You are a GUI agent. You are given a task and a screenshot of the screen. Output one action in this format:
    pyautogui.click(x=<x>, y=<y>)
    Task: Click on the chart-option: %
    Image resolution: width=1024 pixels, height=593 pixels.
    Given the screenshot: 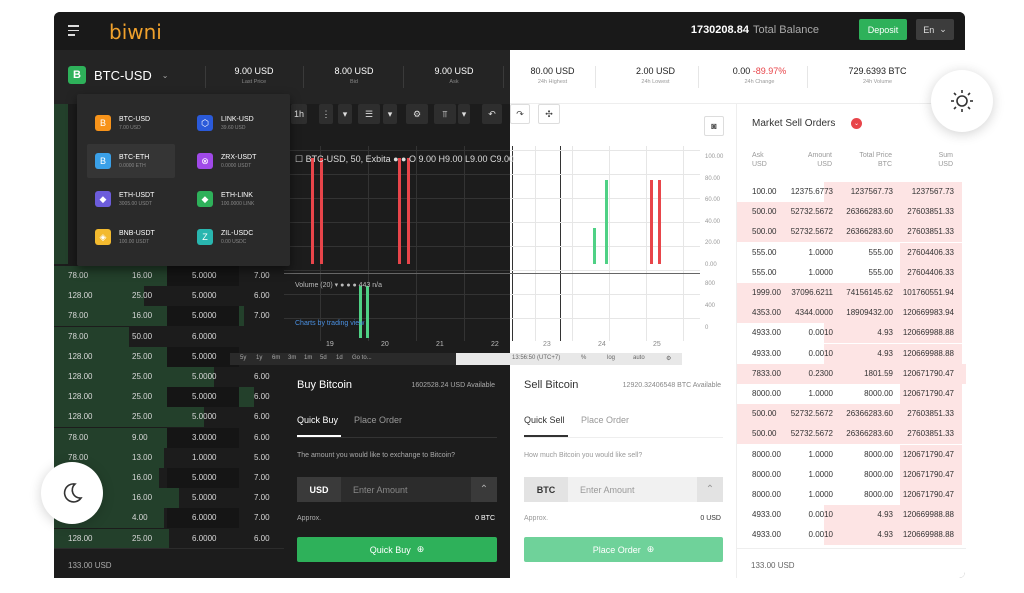 What is the action you would take?
    pyautogui.click(x=583, y=358)
    